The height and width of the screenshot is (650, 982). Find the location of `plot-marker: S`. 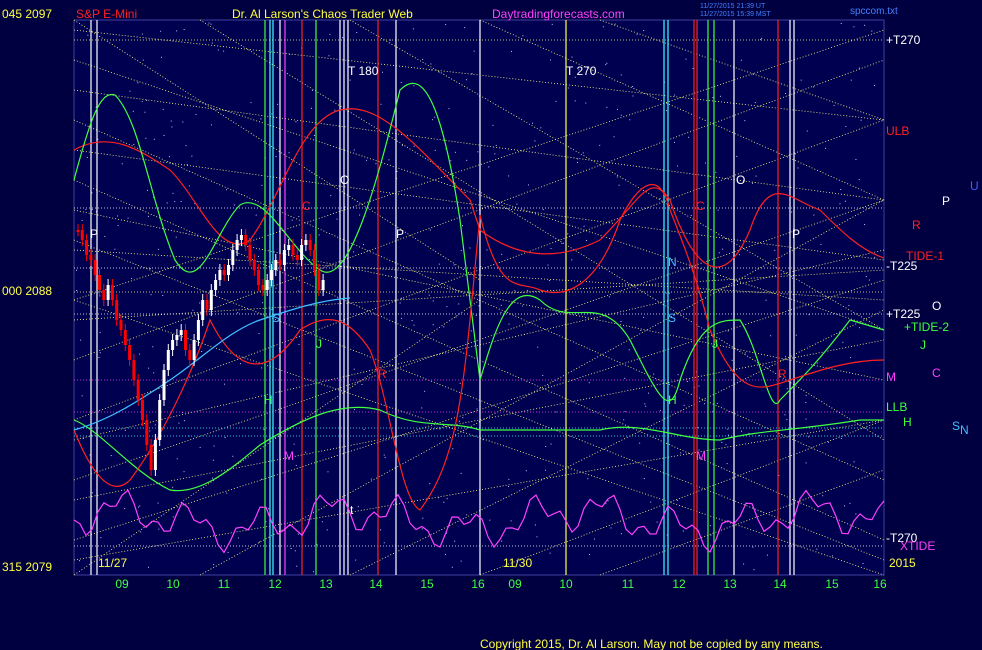

plot-marker: S is located at coordinates (672, 318).